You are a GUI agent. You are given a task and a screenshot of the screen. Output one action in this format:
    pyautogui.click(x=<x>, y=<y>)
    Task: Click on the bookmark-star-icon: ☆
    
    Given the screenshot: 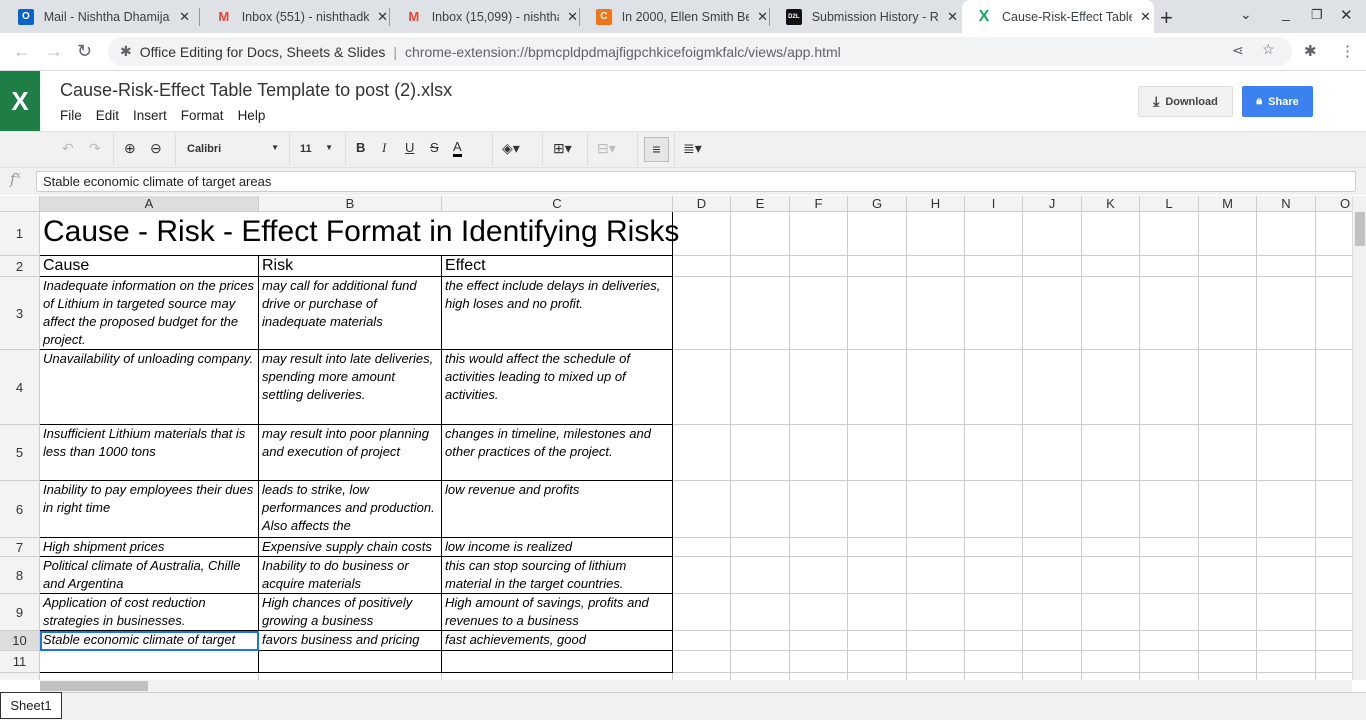 What is the action you would take?
    pyautogui.click(x=1268, y=49)
    